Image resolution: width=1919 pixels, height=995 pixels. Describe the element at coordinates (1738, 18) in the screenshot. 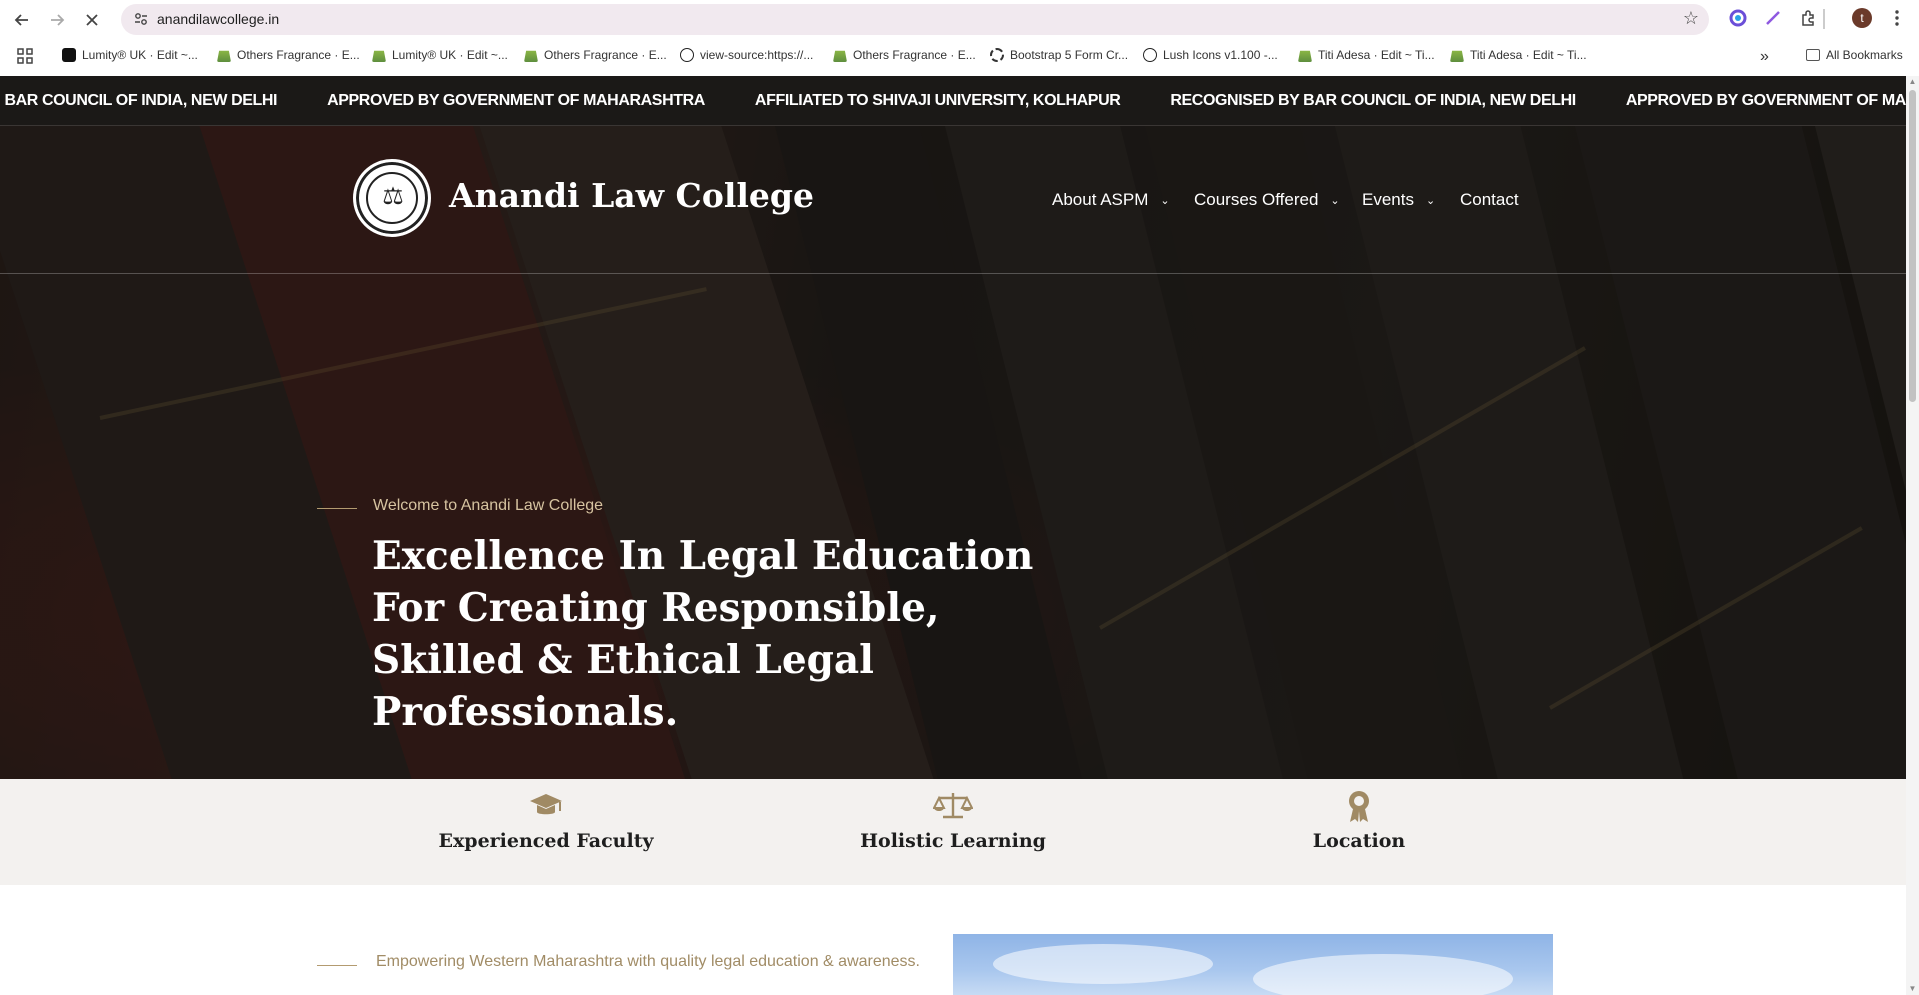

I see `color-picker-extension-icon` at that location.